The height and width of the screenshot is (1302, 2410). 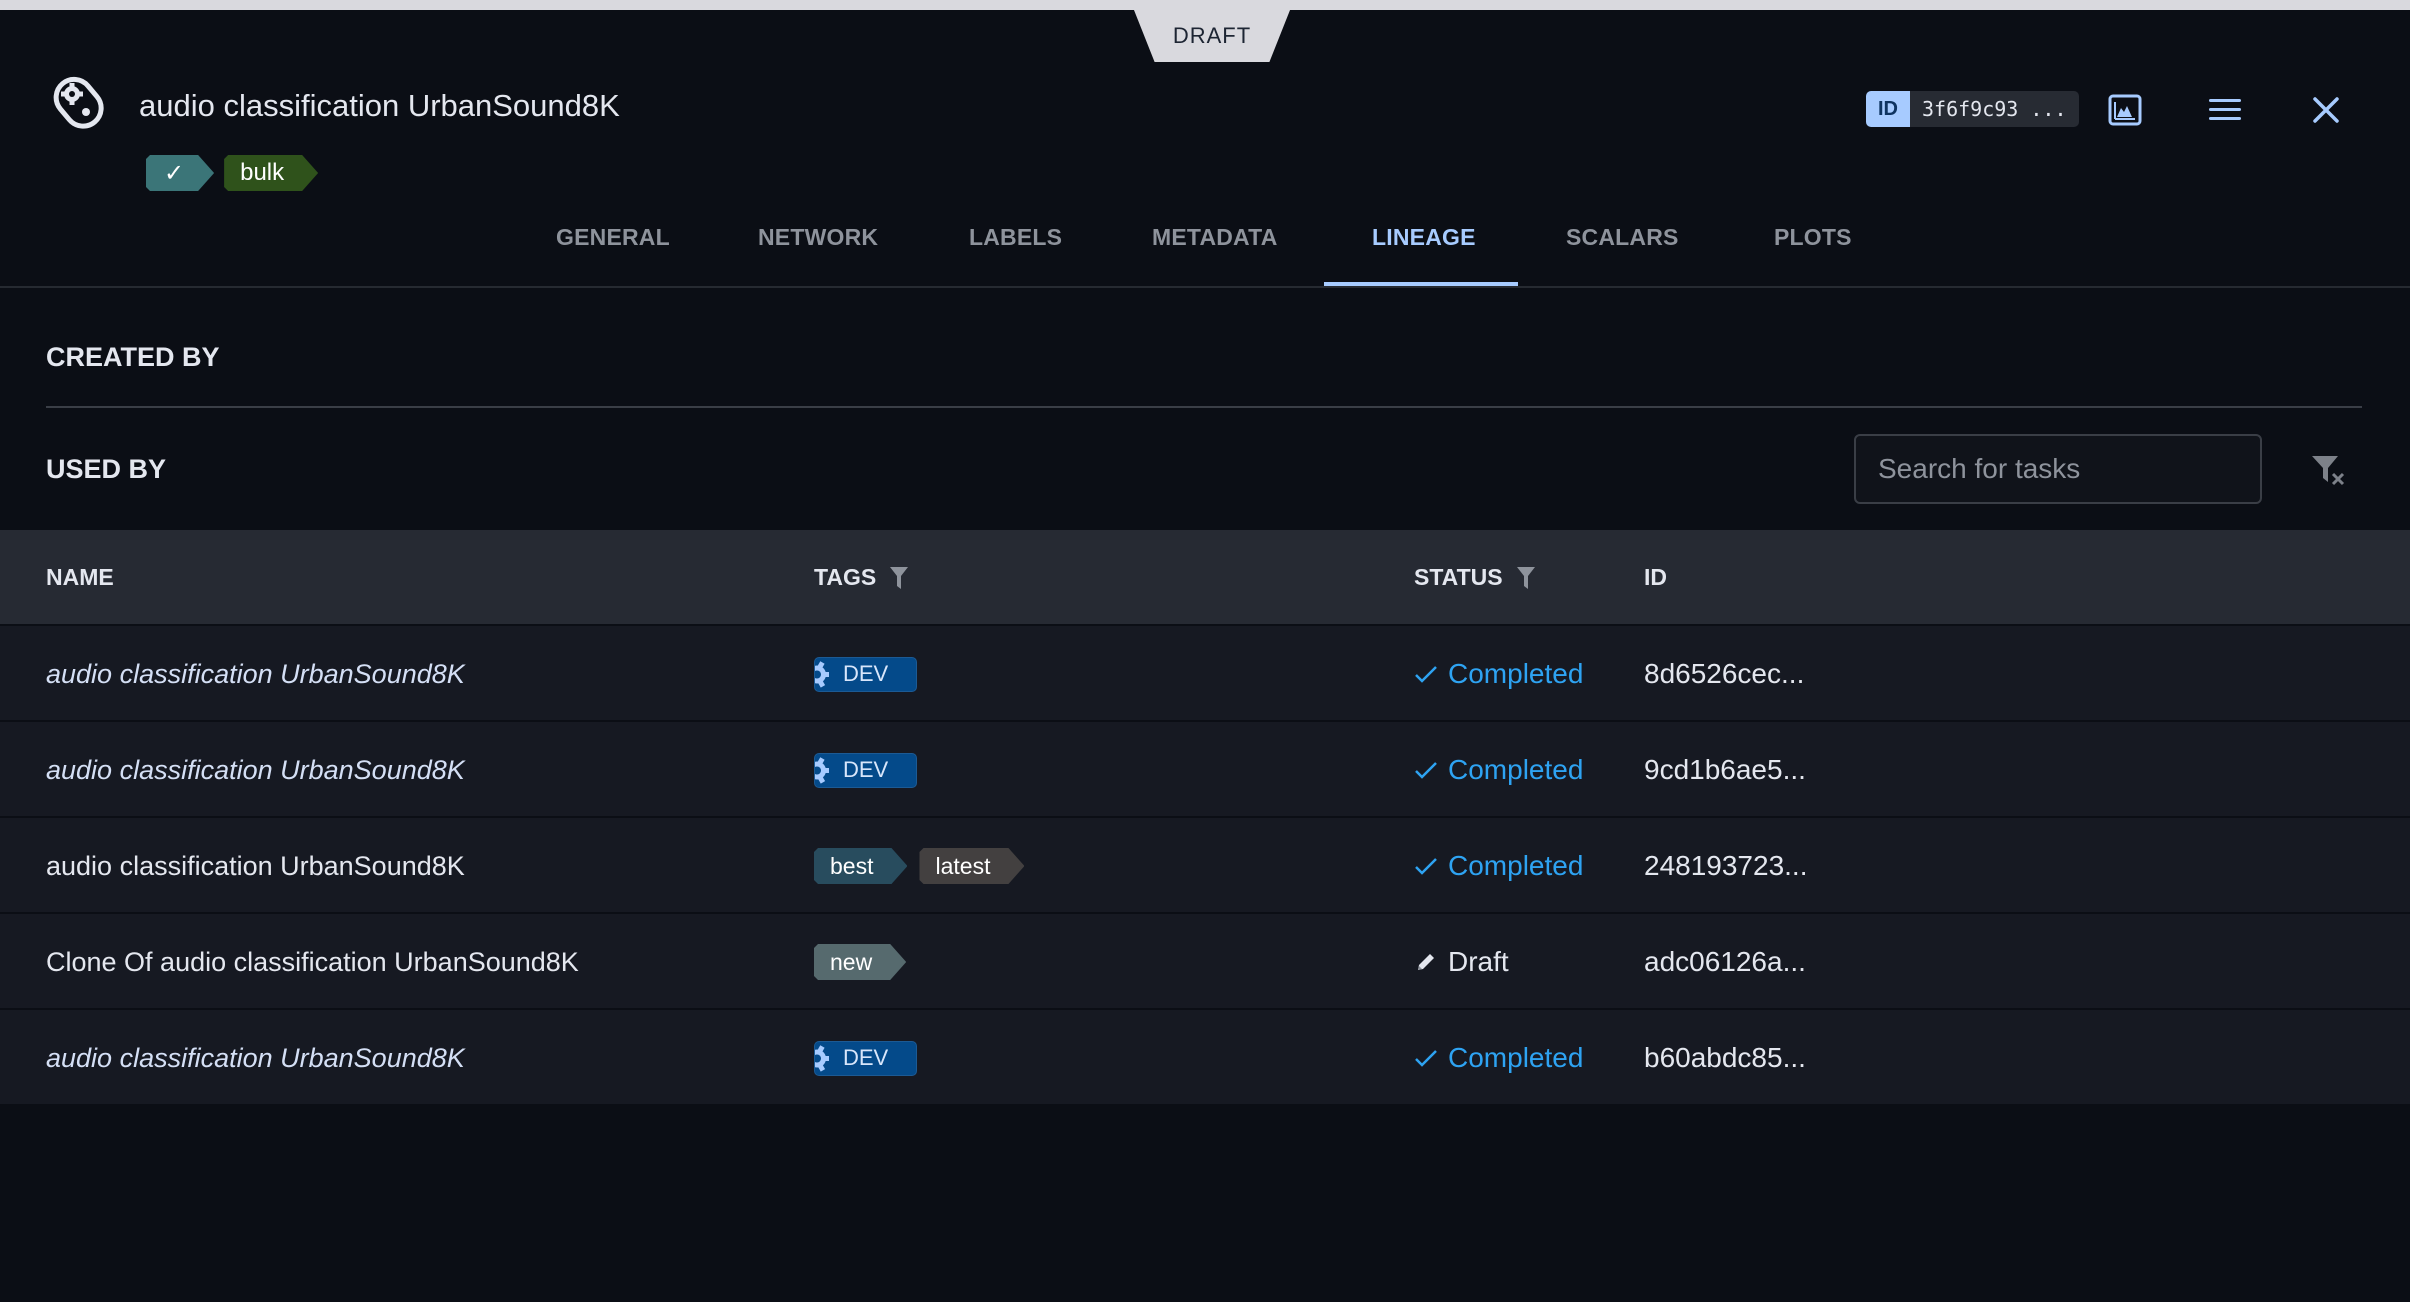 What do you see at coordinates (106, 469) in the screenshot?
I see `used-by-heading: USED BY` at bounding box center [106, 469].